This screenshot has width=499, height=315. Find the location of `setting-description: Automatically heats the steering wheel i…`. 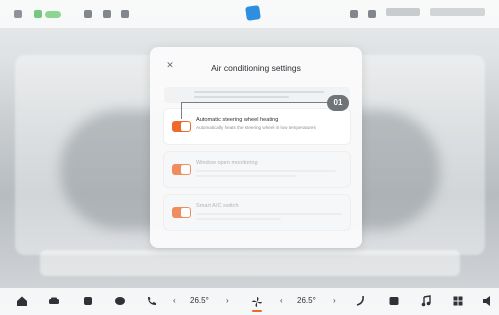

setting-description: Automatically heats the steering wheel i… is located at coordinates (256, 127).